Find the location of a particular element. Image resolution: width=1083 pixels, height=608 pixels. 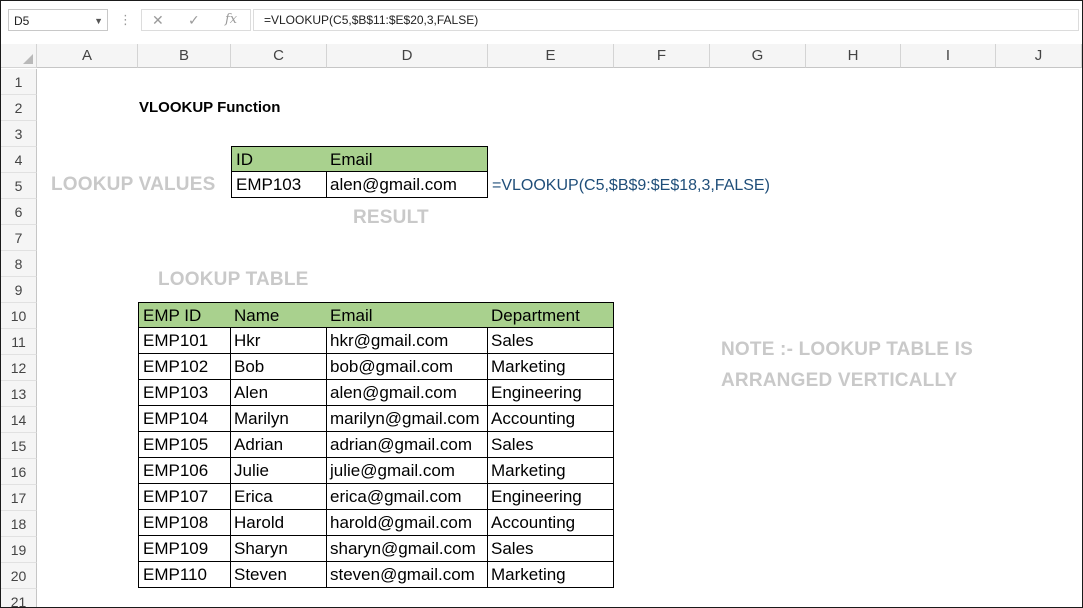

table-cell: alen@gmail.com is located at coordinates (407, 393).